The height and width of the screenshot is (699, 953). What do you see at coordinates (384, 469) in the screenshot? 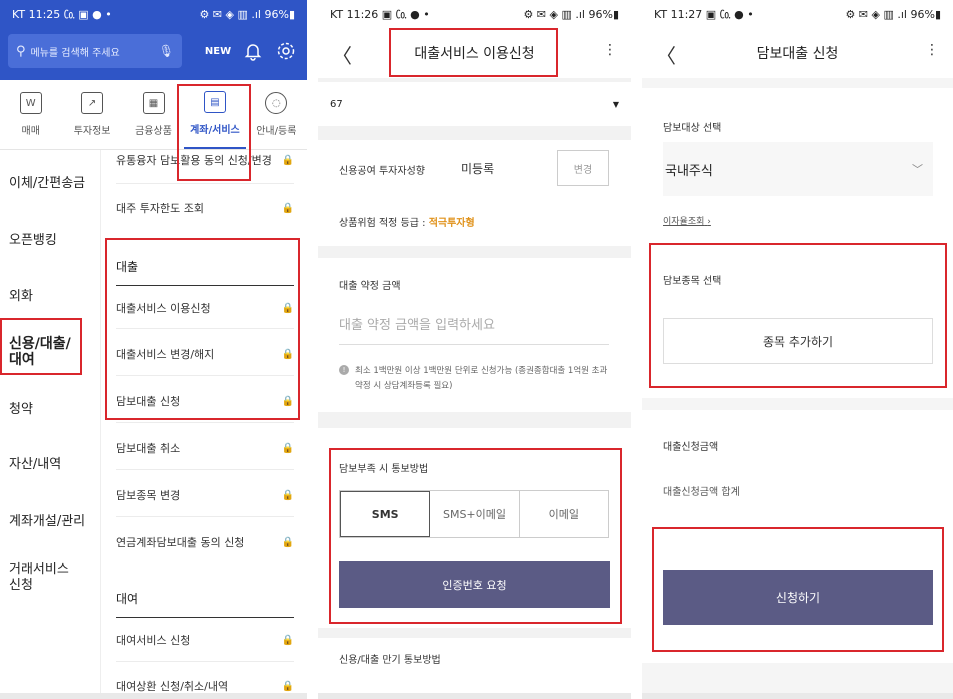
I see `notify-label: 담보부족 시 통보방법` at bounding box center [384, 469].